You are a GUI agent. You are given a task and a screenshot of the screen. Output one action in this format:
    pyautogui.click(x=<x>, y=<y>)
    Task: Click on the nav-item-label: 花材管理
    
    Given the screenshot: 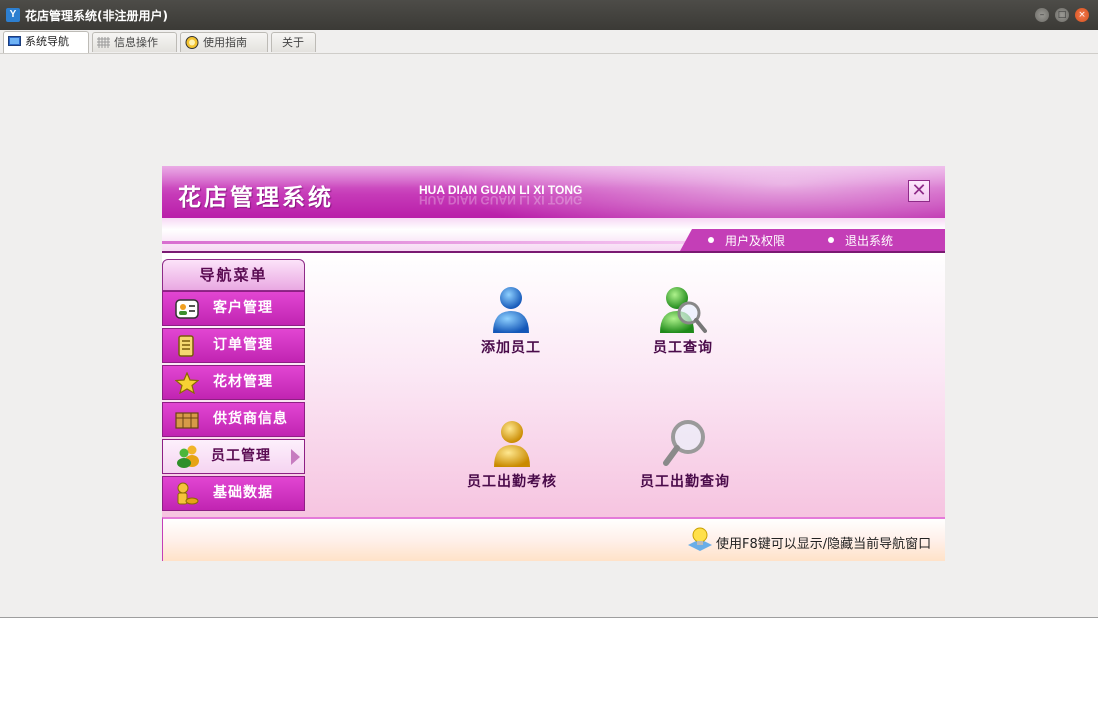 What is the action you would take?
    pyautogui.click(x=243, y=382)
    